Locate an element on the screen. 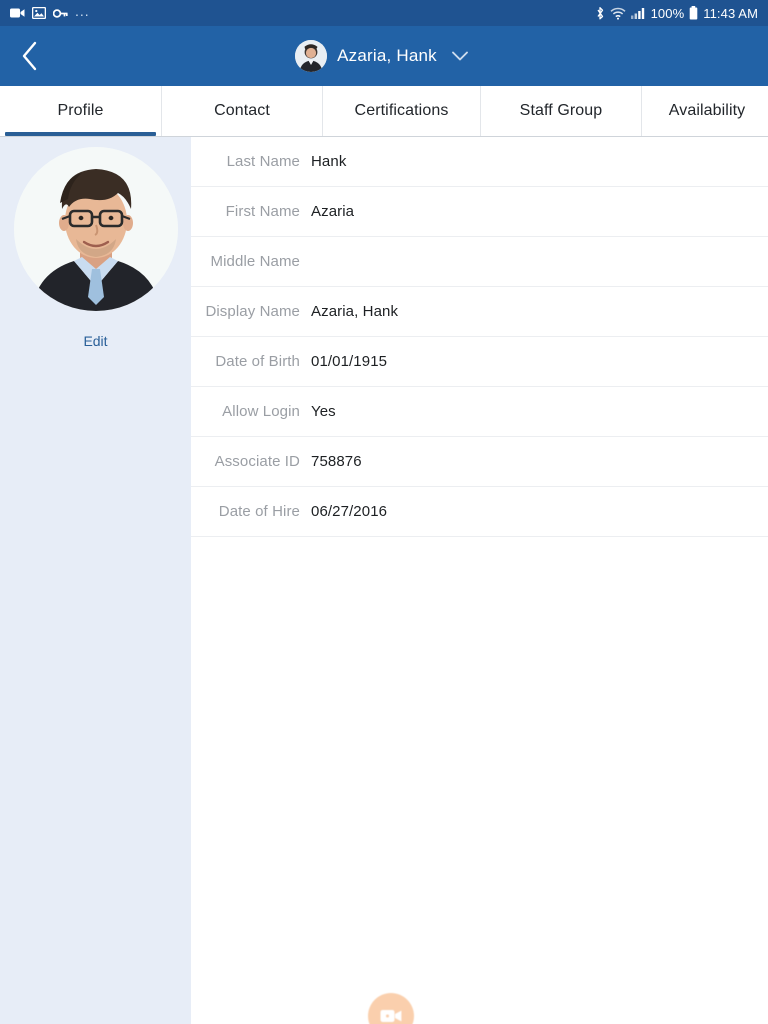 The image size is (768, 1024). tab-label: Contact is located at coordinates (242, 110).